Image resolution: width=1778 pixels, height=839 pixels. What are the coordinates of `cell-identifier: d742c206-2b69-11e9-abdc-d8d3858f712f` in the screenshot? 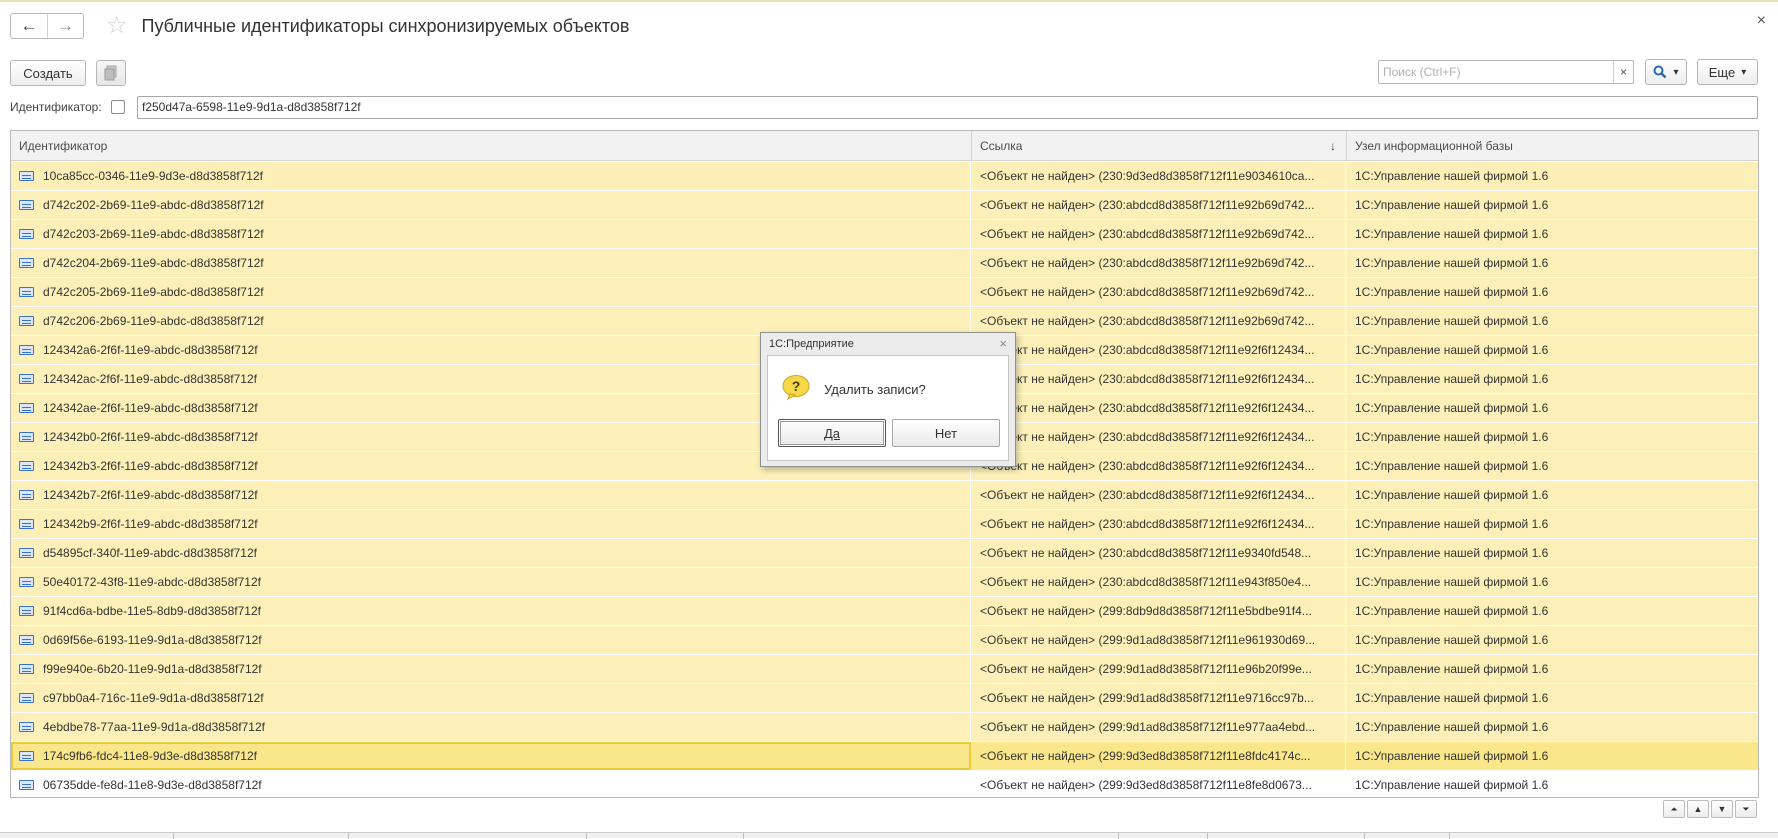 It's located at (491, 321).